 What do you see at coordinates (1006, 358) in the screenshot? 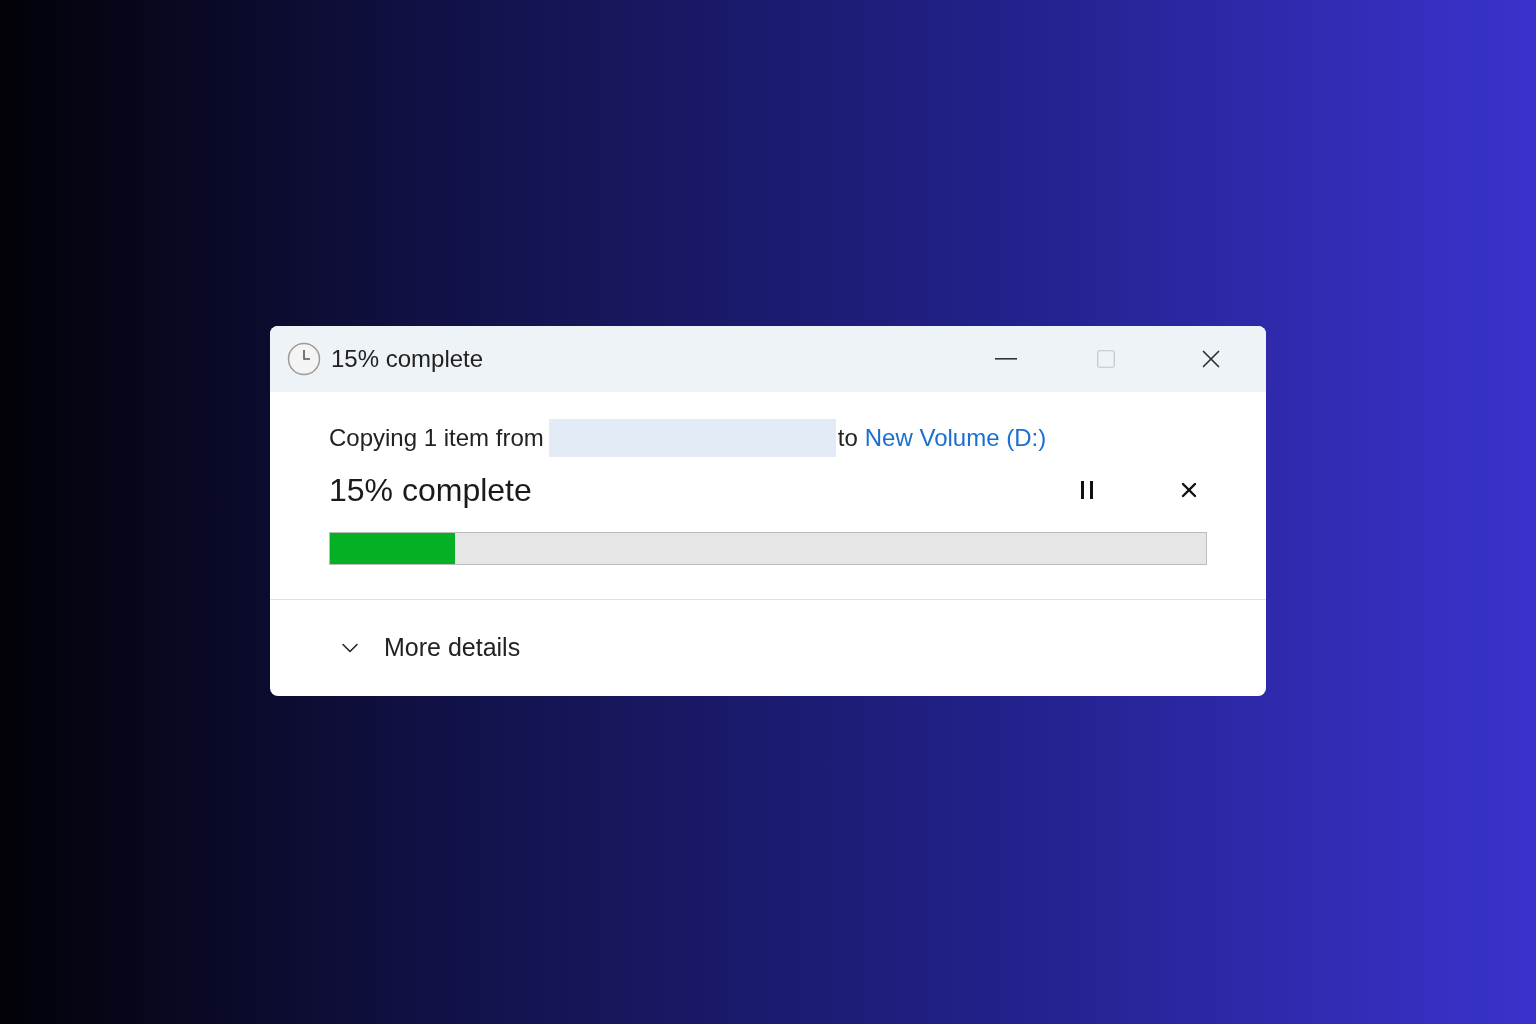
I see `minimize-icon` at bounding box center [1006, 358].